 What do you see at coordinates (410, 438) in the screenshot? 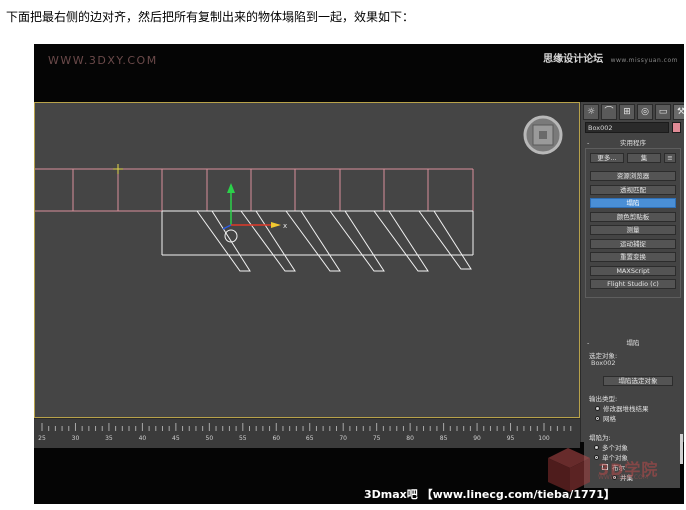
I see `timeline-tick-label: 80` at bounding box center [410, 438].